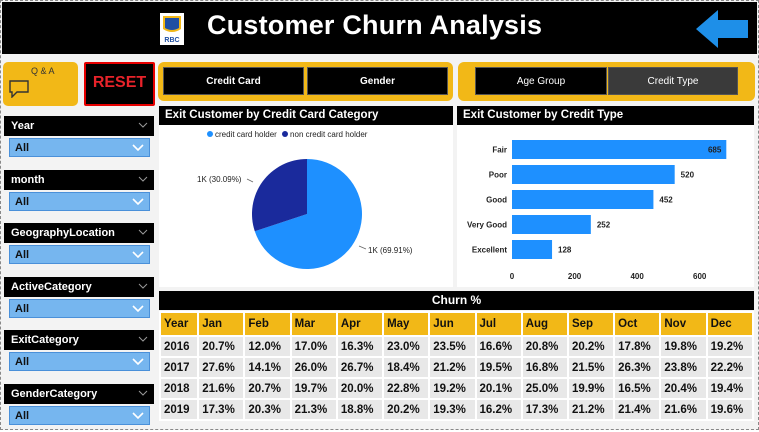 The width and height of the screenshot is (759, 432). Describe the element at coordinates (377, 81) in the screenshot. I see `tab-gender: Gender` at that location.